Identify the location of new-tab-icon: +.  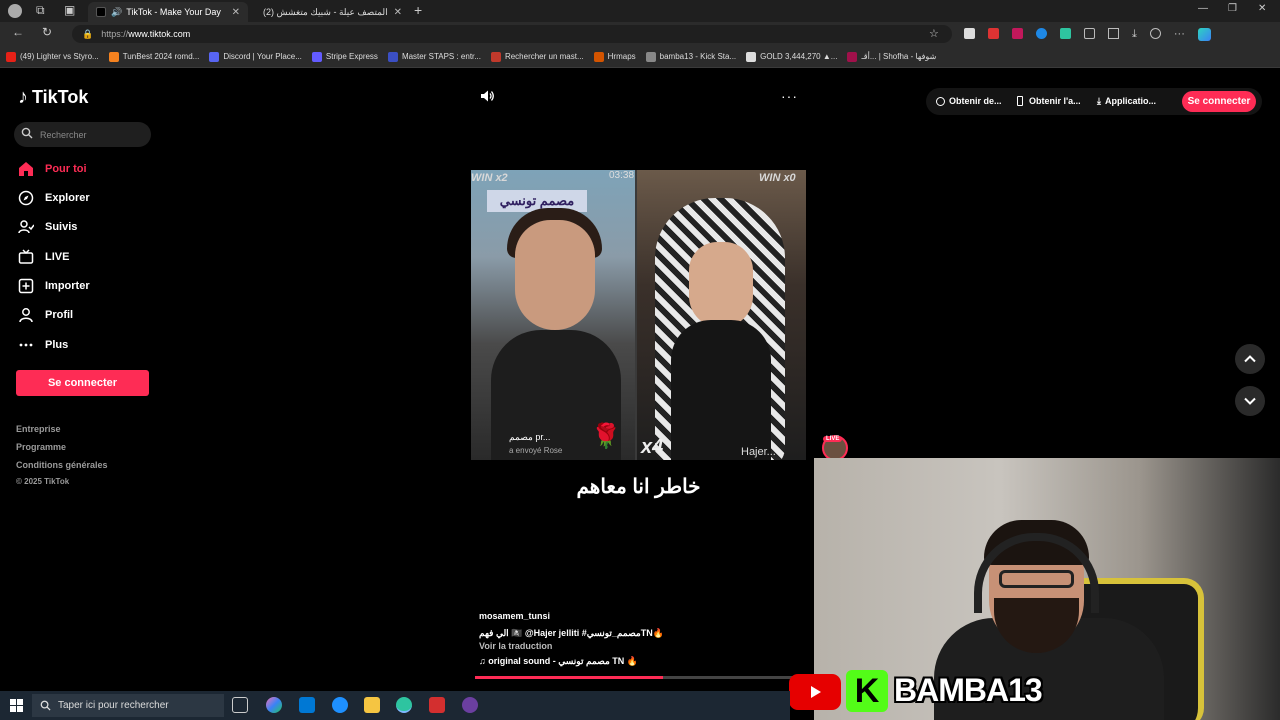
(418, 10).